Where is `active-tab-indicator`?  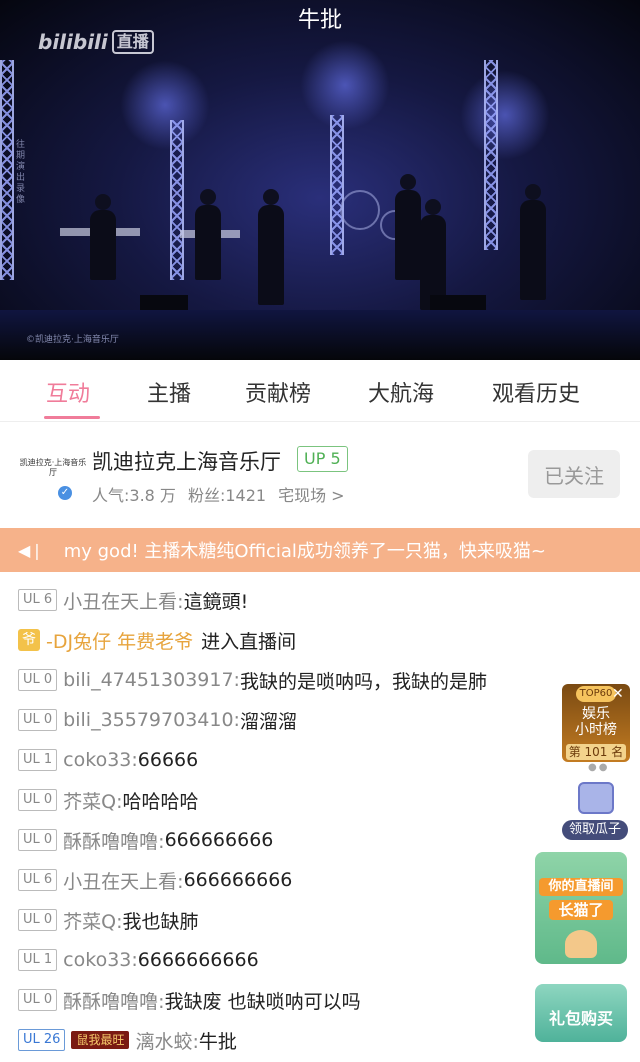 active-tab-indicator is located at coordinates (72, 417).